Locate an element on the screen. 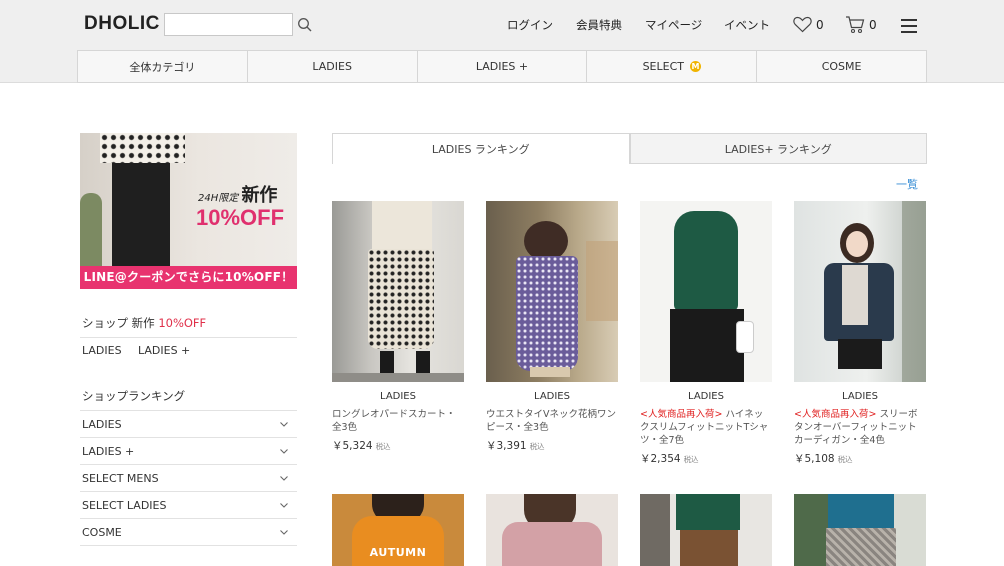 This screenshot has width=1004, height=566. wishlist-count: 0 is located at coordinates (820, 25).